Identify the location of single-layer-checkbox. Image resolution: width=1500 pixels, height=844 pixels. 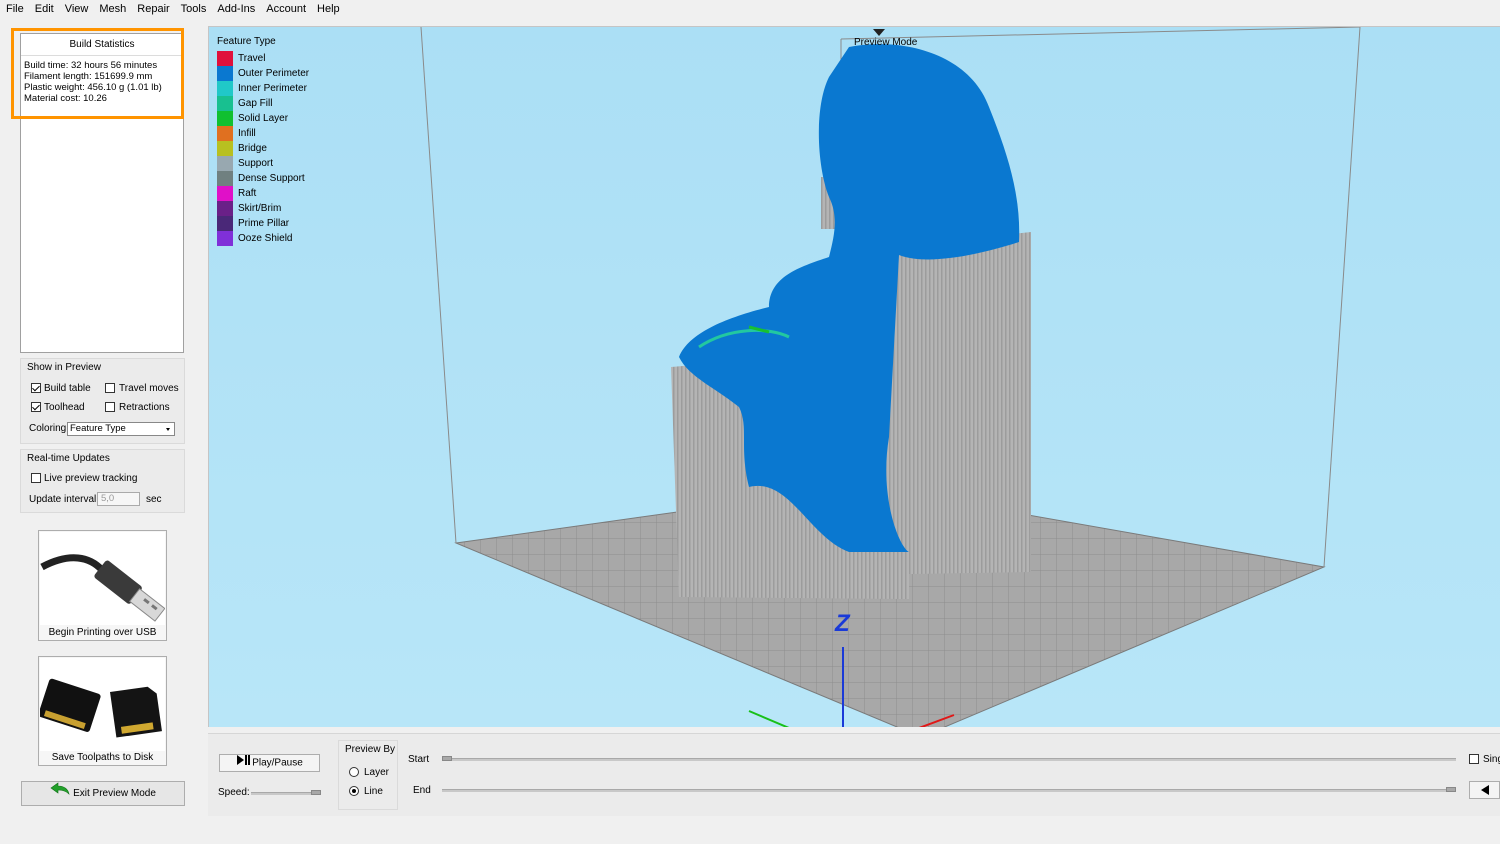
(1474, 759).